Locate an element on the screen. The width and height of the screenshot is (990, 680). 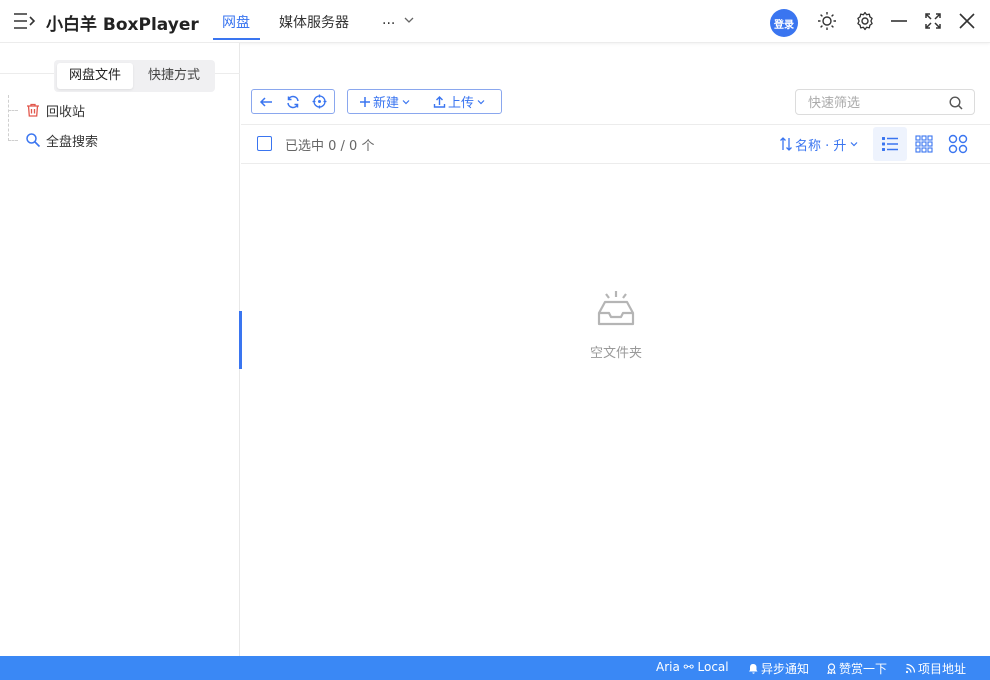
tab-netdisk: 网盘 is located at coordinates (236, 22).